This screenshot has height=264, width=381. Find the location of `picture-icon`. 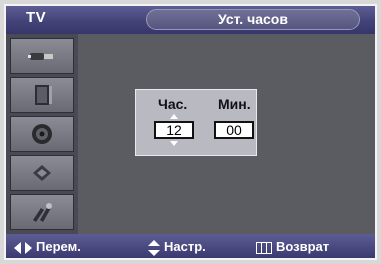

picture-icon is located at coordinates (43, 95).